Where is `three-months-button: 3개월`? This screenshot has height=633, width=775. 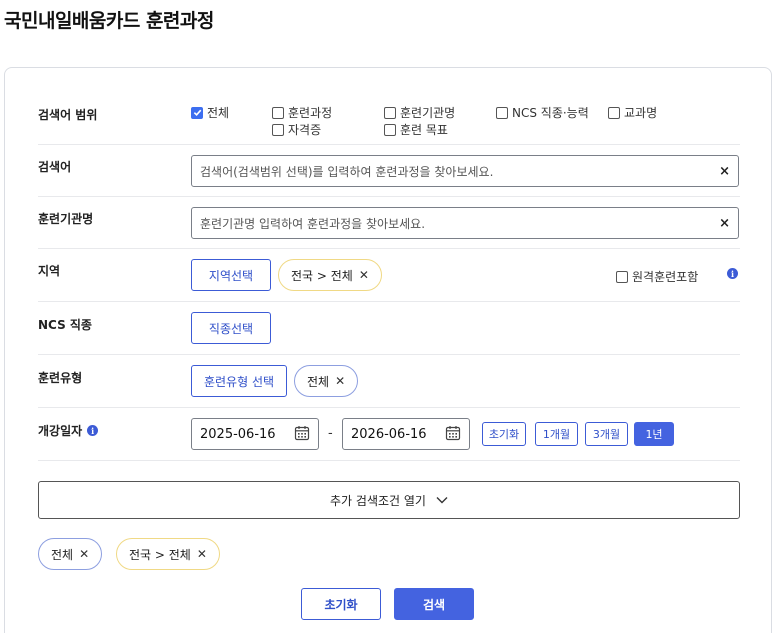
three-months-button: 3개월 is located at coordinates (606, 434).